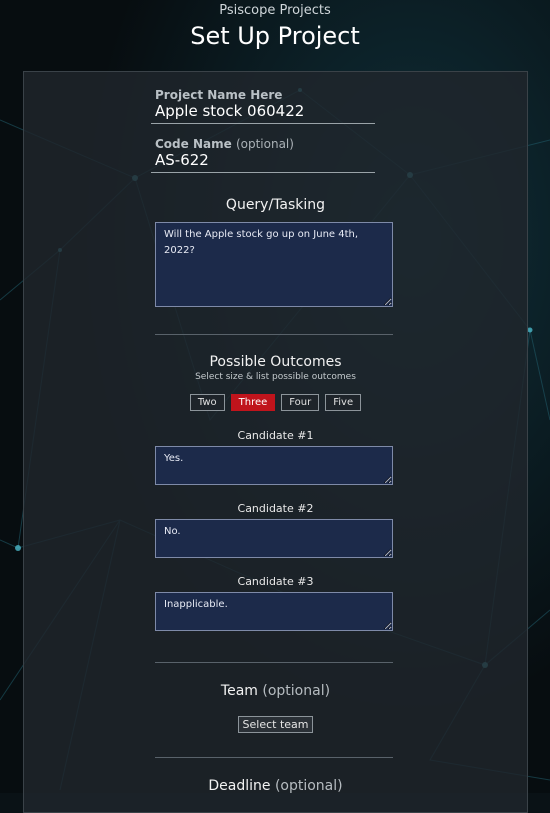  What do you see at coordinates (275, 377) in the screenshot?
I see `outcomes-subtitle: Select size & list possible outcomes` at bounding box center [275, 377].